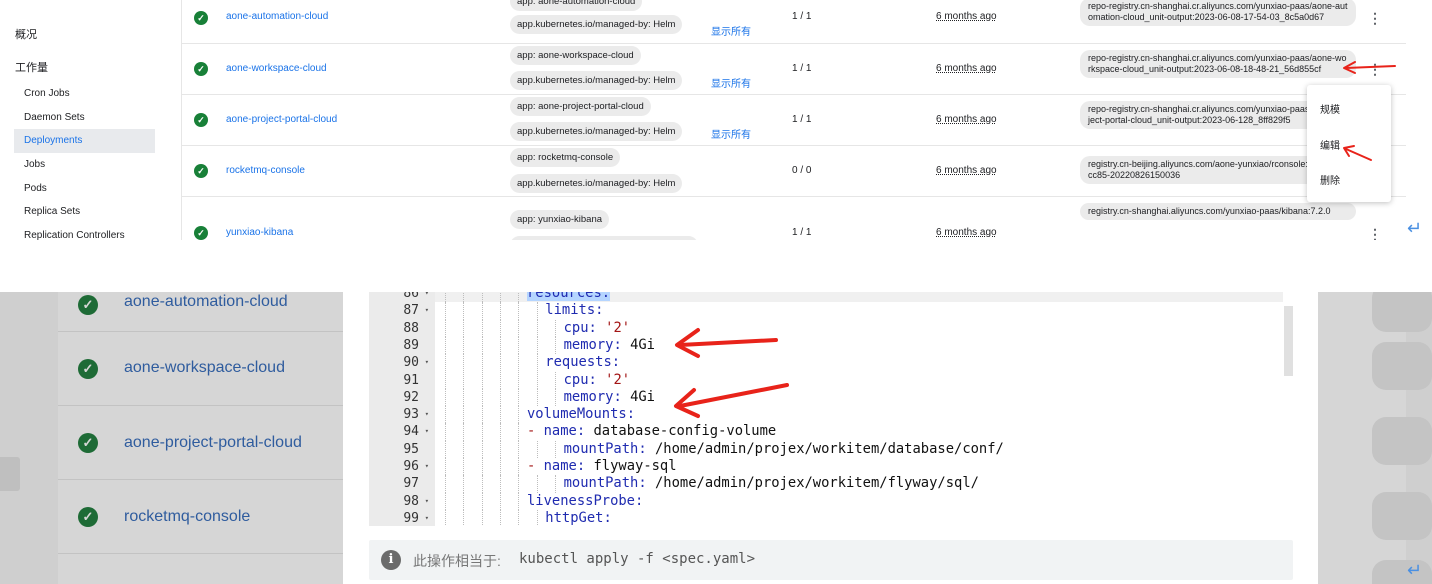  What do you see at coordinates (259, 232) in the screenshot?
I see `deployment-name-link: yunxiao-kibana` at bounding box center [259, 232].